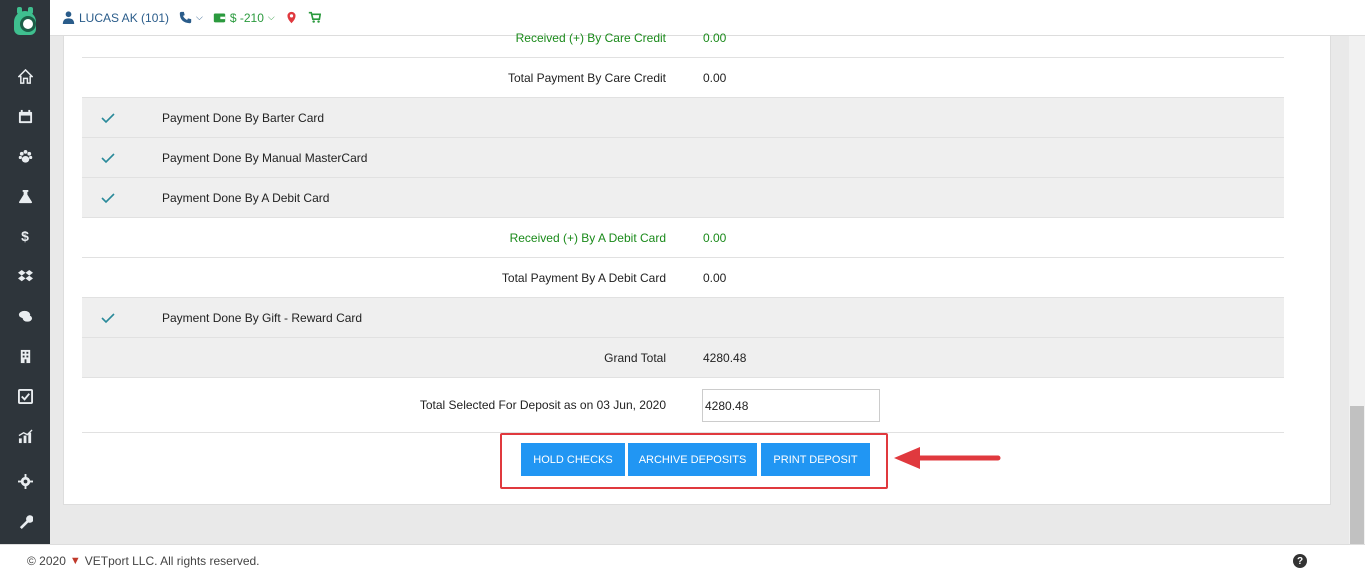  What do you see at coordinates (683, 118) in the screenshot?
I see `table-row: Payment Done By Barter Card` at bounding box center [683, 118].